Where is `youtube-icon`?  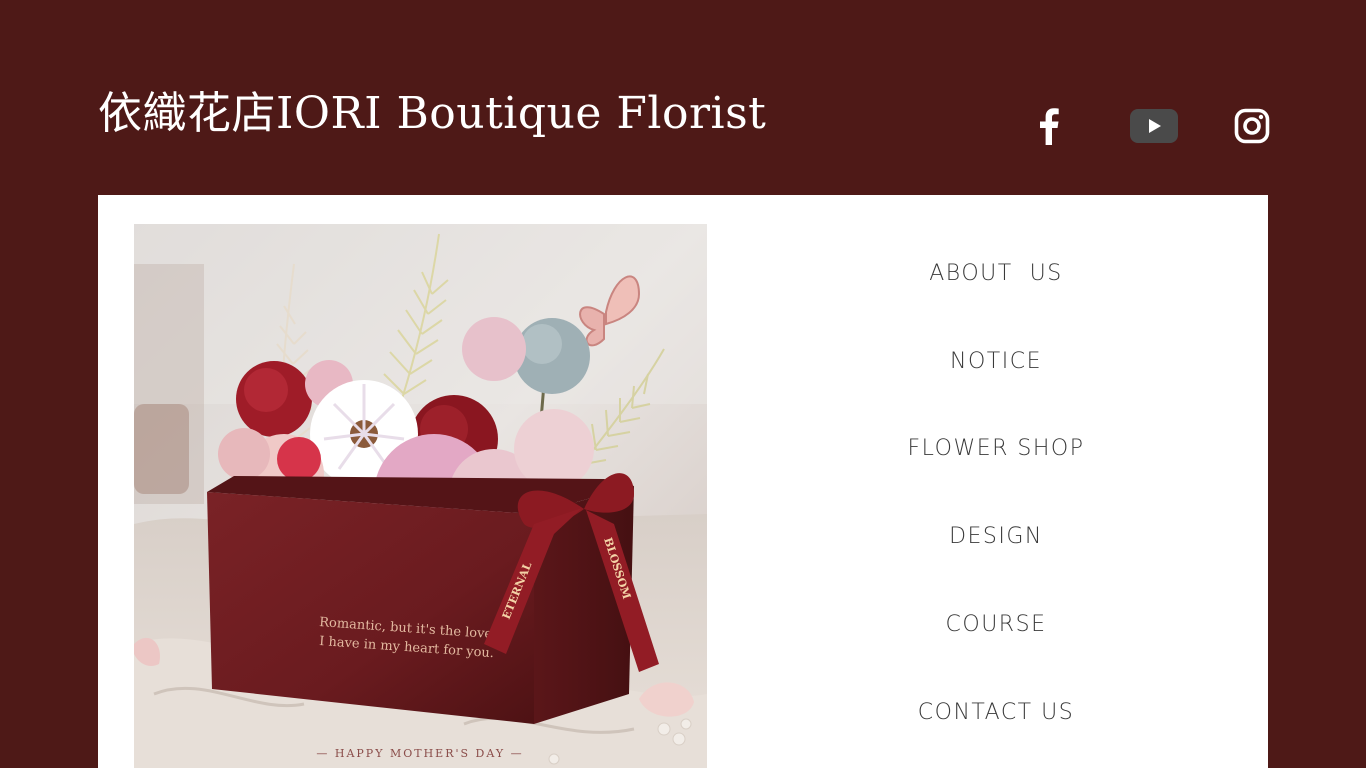 youtube-icon is located at coordinates (1154, 126).